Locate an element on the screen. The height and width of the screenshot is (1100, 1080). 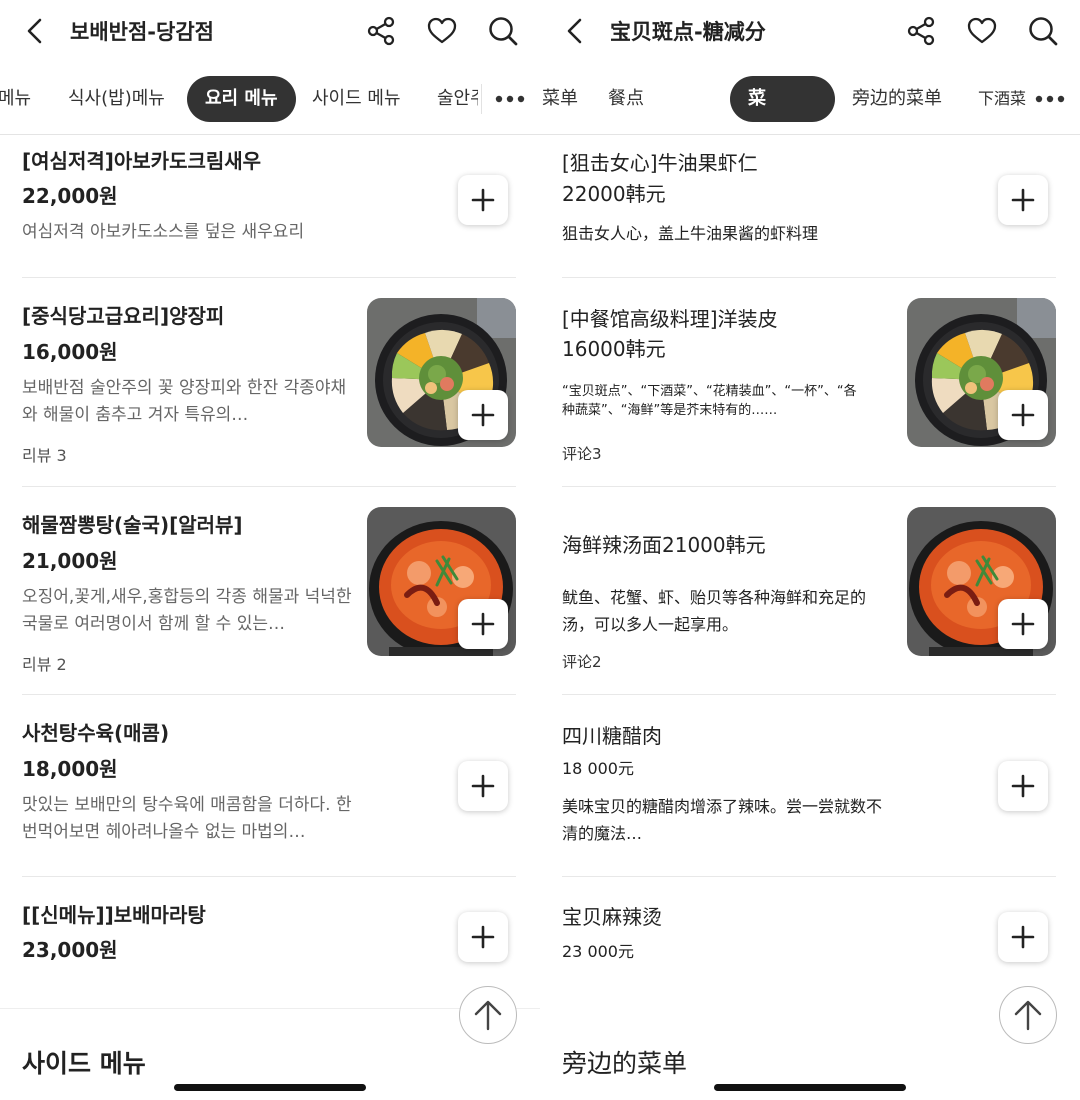
section-title: 旁边的菜单 is located at coordinates (625, 1063).